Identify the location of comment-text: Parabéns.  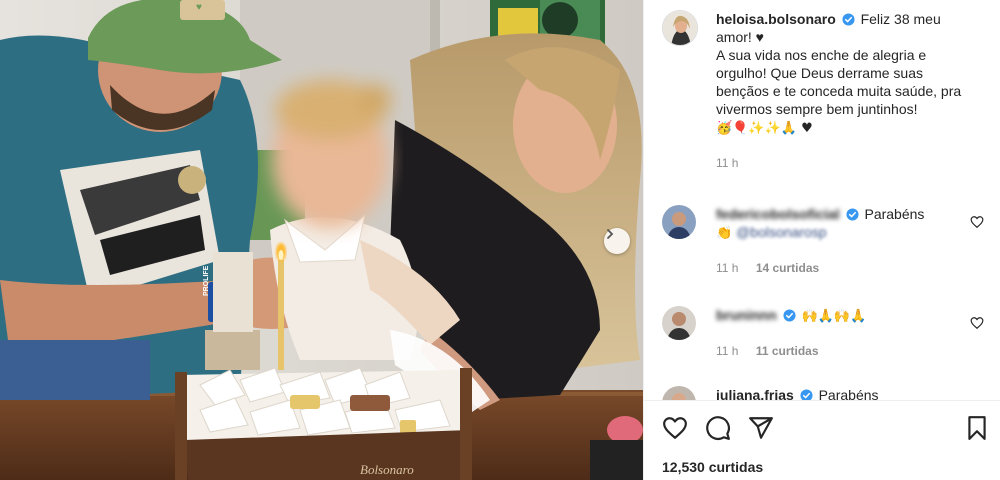
(894, 214).